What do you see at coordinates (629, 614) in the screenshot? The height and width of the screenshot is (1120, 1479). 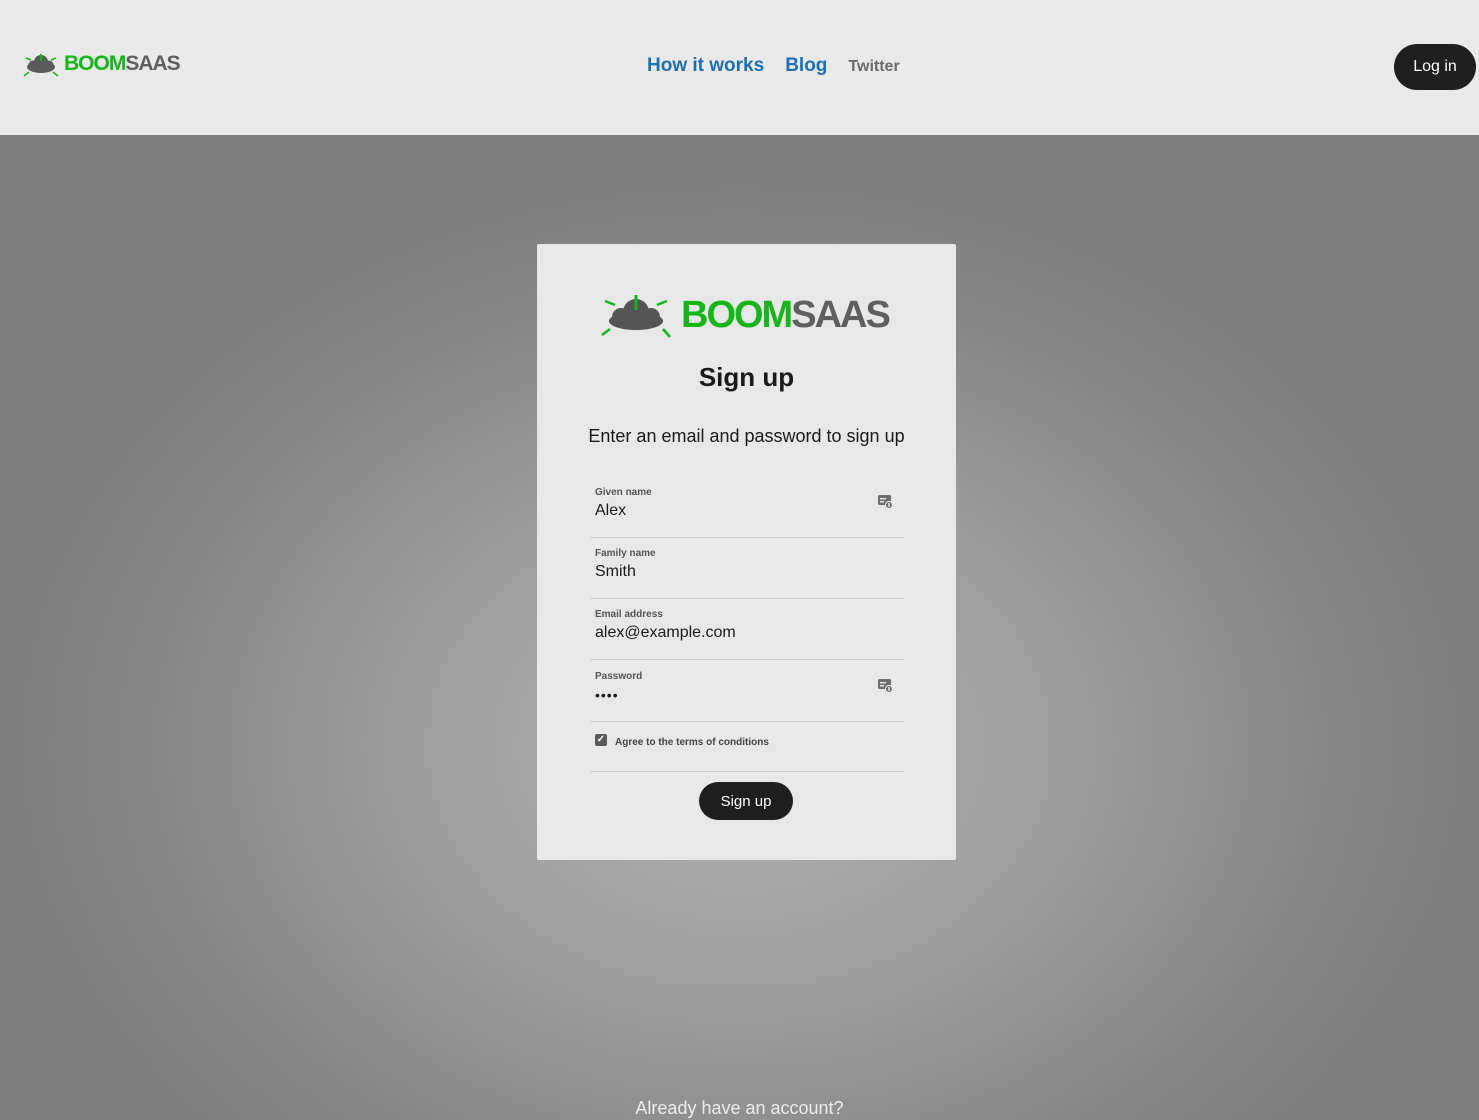 I see `email-label: Email address` at bounding box center [629, 614].